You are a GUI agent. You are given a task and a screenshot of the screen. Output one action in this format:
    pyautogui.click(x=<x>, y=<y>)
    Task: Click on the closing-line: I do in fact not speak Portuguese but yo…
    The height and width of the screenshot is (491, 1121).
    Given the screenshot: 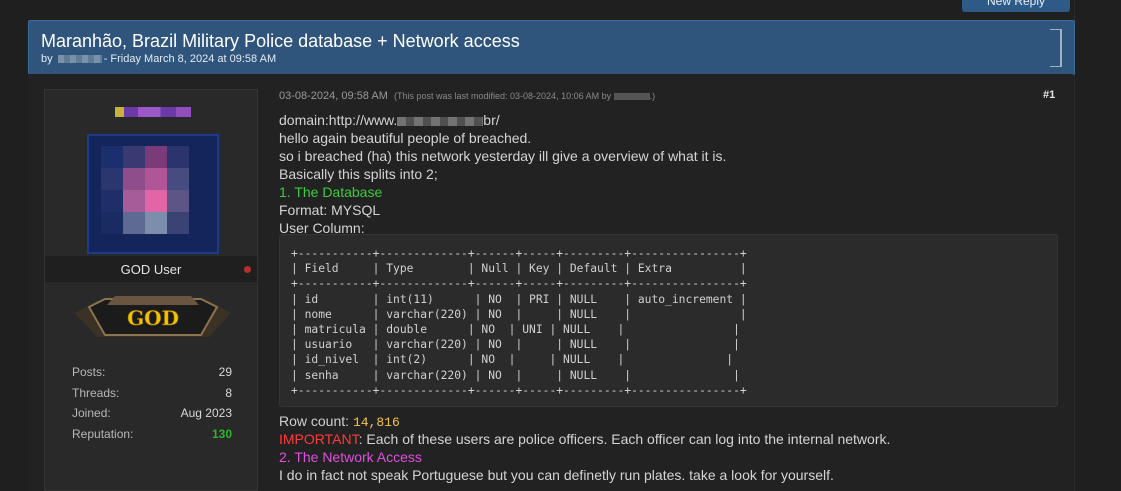 What is the action you would take?
    pyautogui.click(x=556, y=475)
    